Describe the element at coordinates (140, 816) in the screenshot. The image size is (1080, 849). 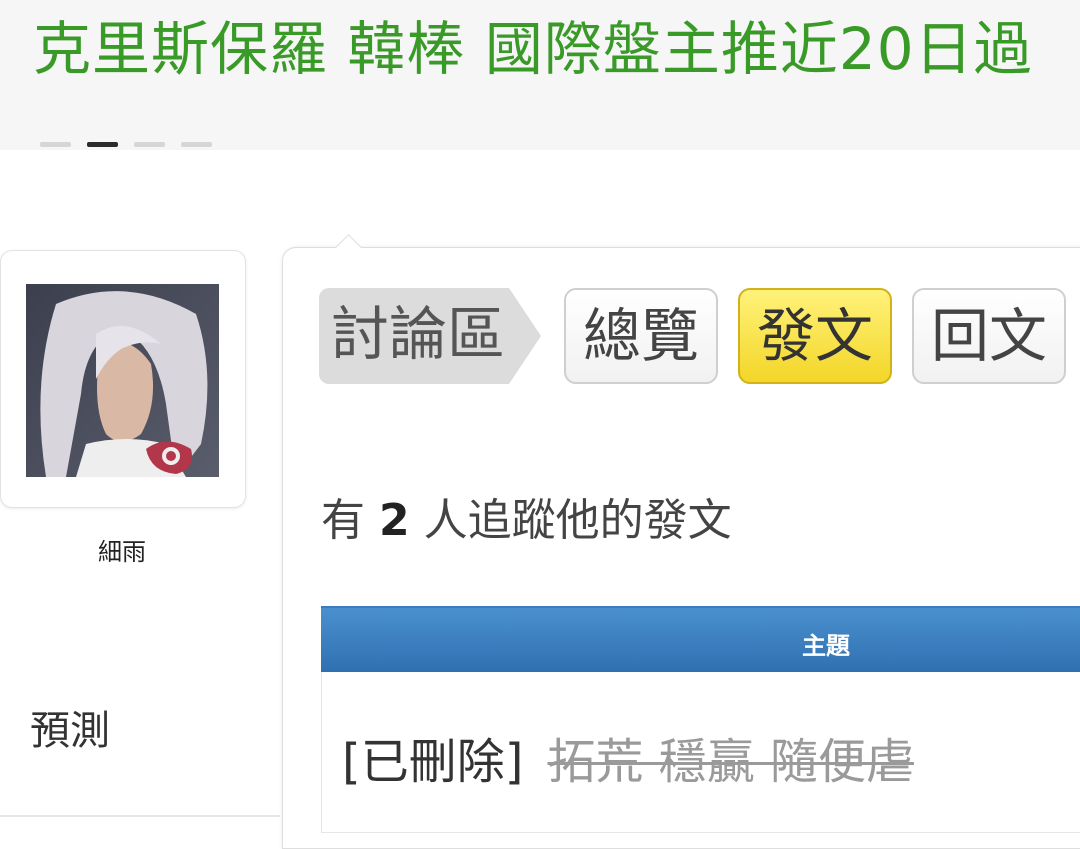
I see `divider` at that location.